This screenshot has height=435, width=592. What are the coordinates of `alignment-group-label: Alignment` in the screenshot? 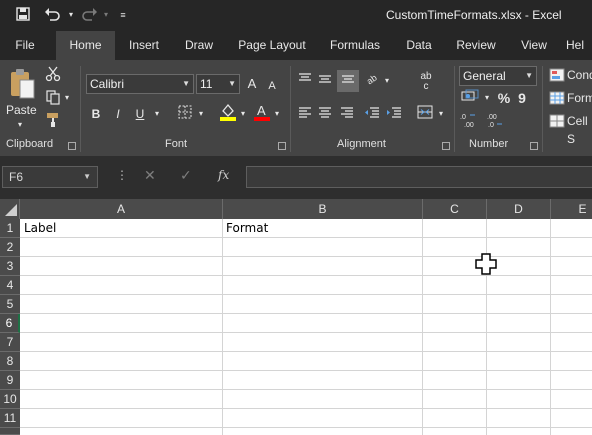 It's located at (361, 144).